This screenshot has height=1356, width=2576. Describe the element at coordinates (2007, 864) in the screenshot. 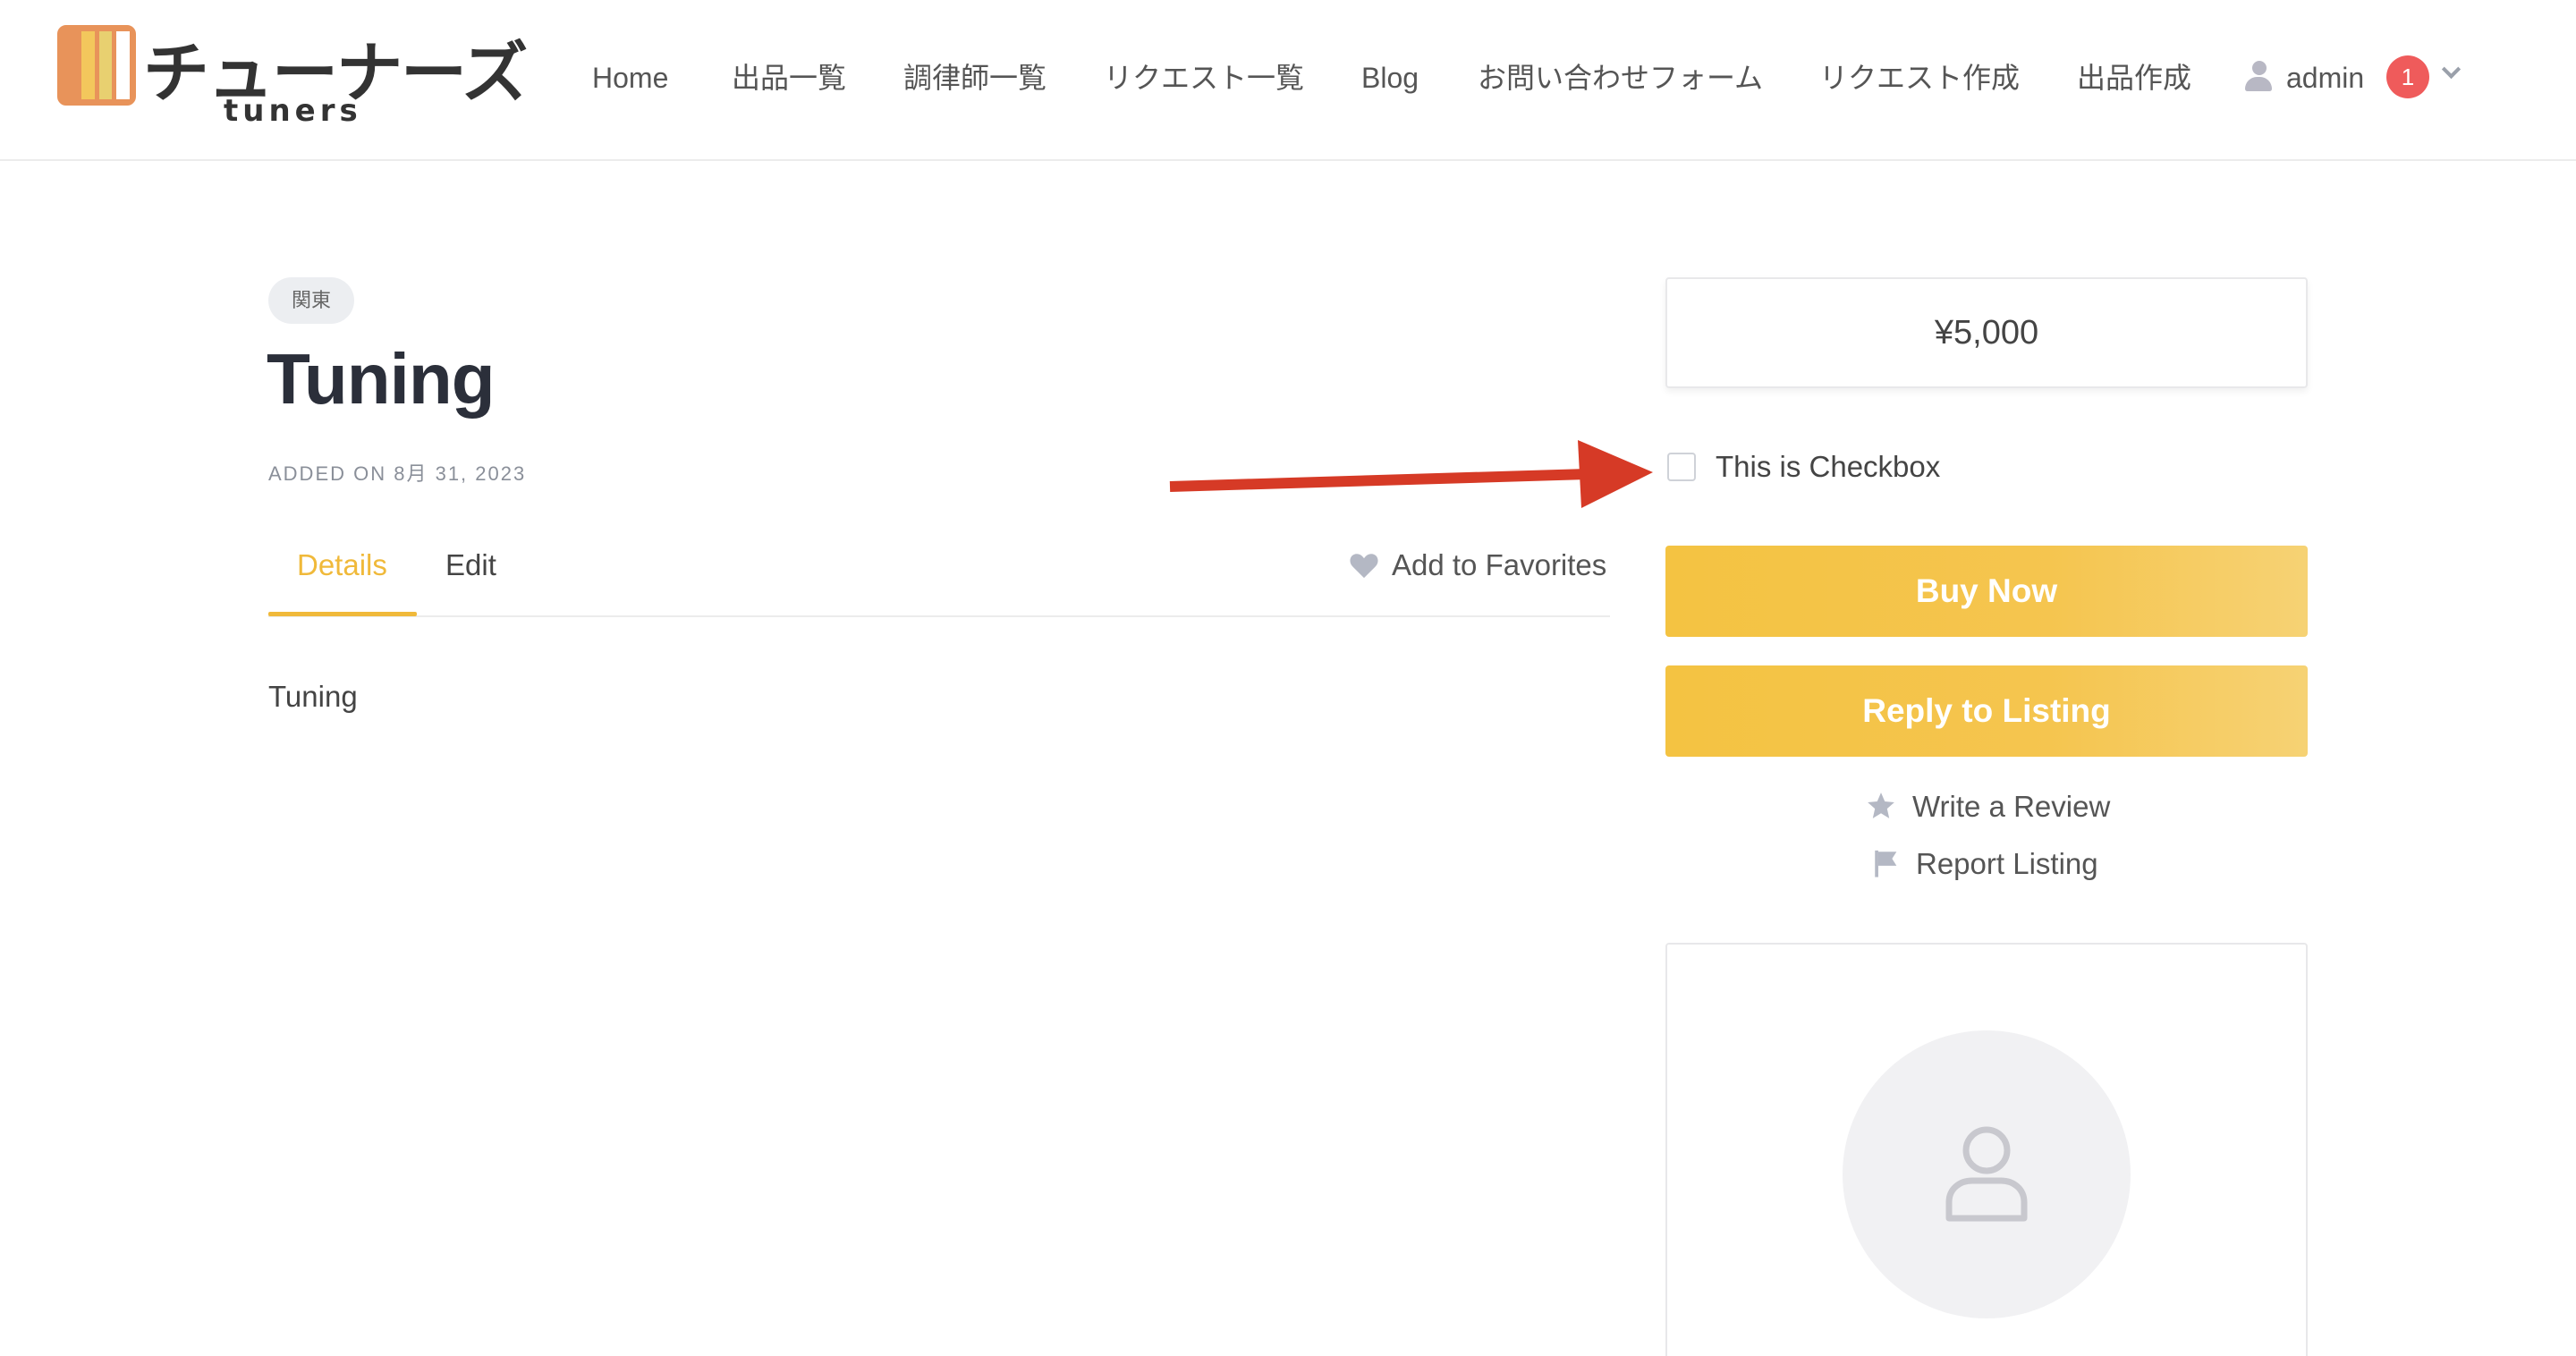

I see `report-listing-link: Report Listing` at that location.